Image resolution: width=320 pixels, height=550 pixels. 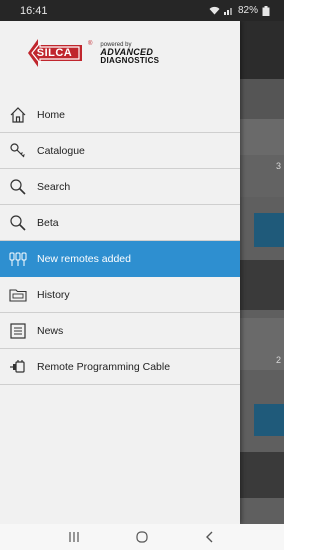 What do you see at coordinates (210, 537) in the screenshot?
I see `back-icon` at bounding box center [210, 537].